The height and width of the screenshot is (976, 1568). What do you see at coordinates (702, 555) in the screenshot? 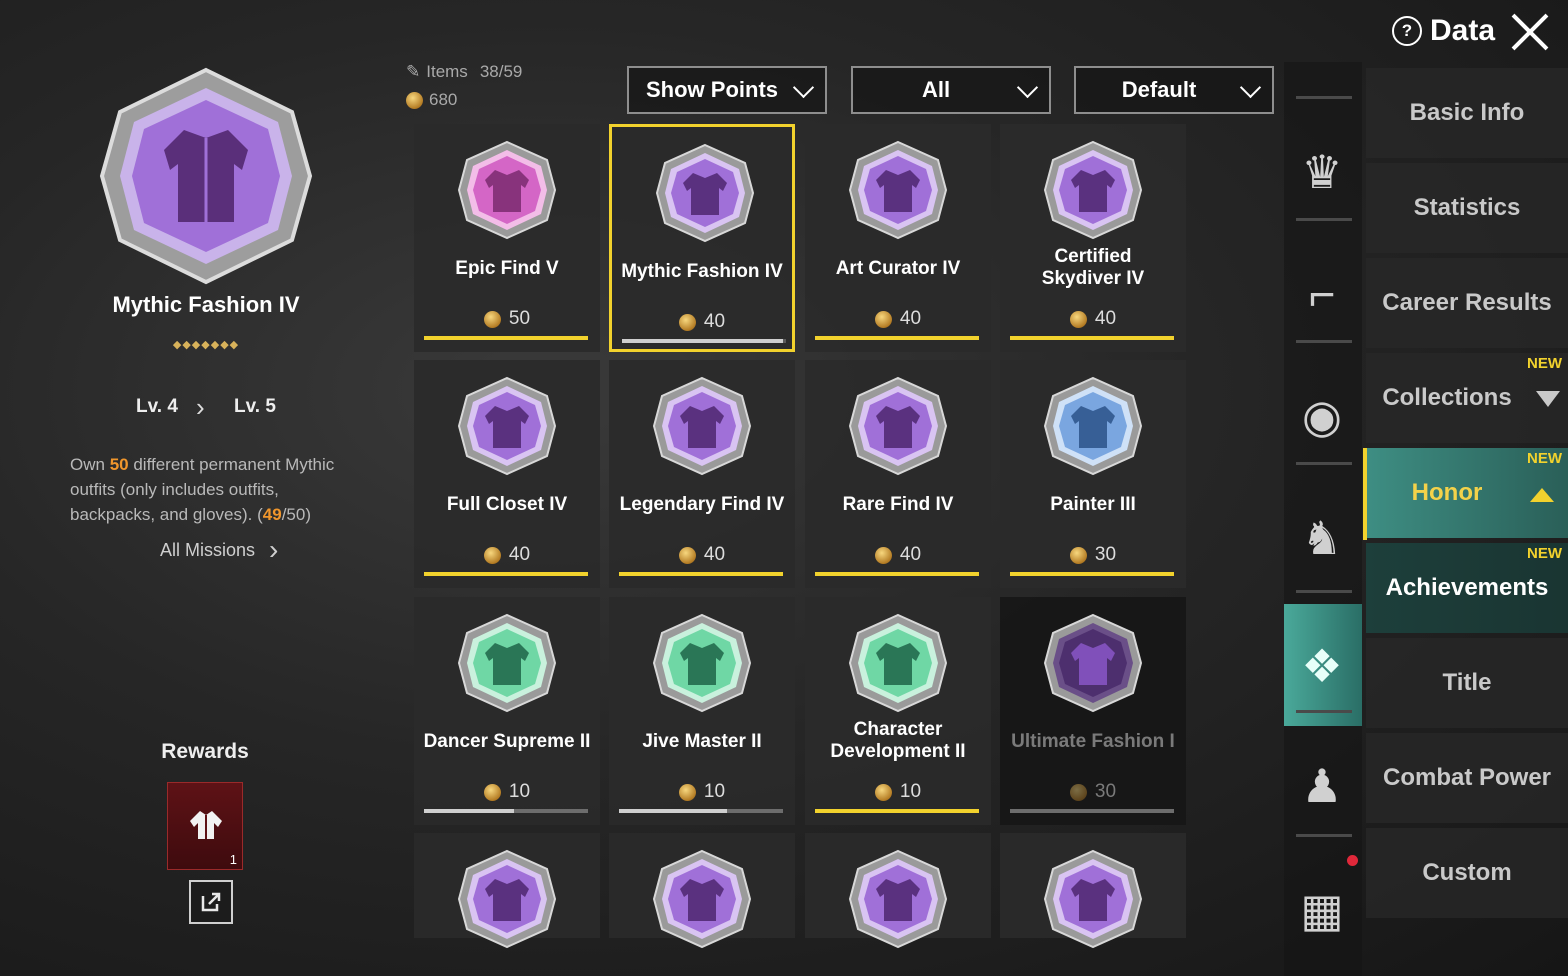
I see `honor-card-points: 40` at bounding box center [702, 555].